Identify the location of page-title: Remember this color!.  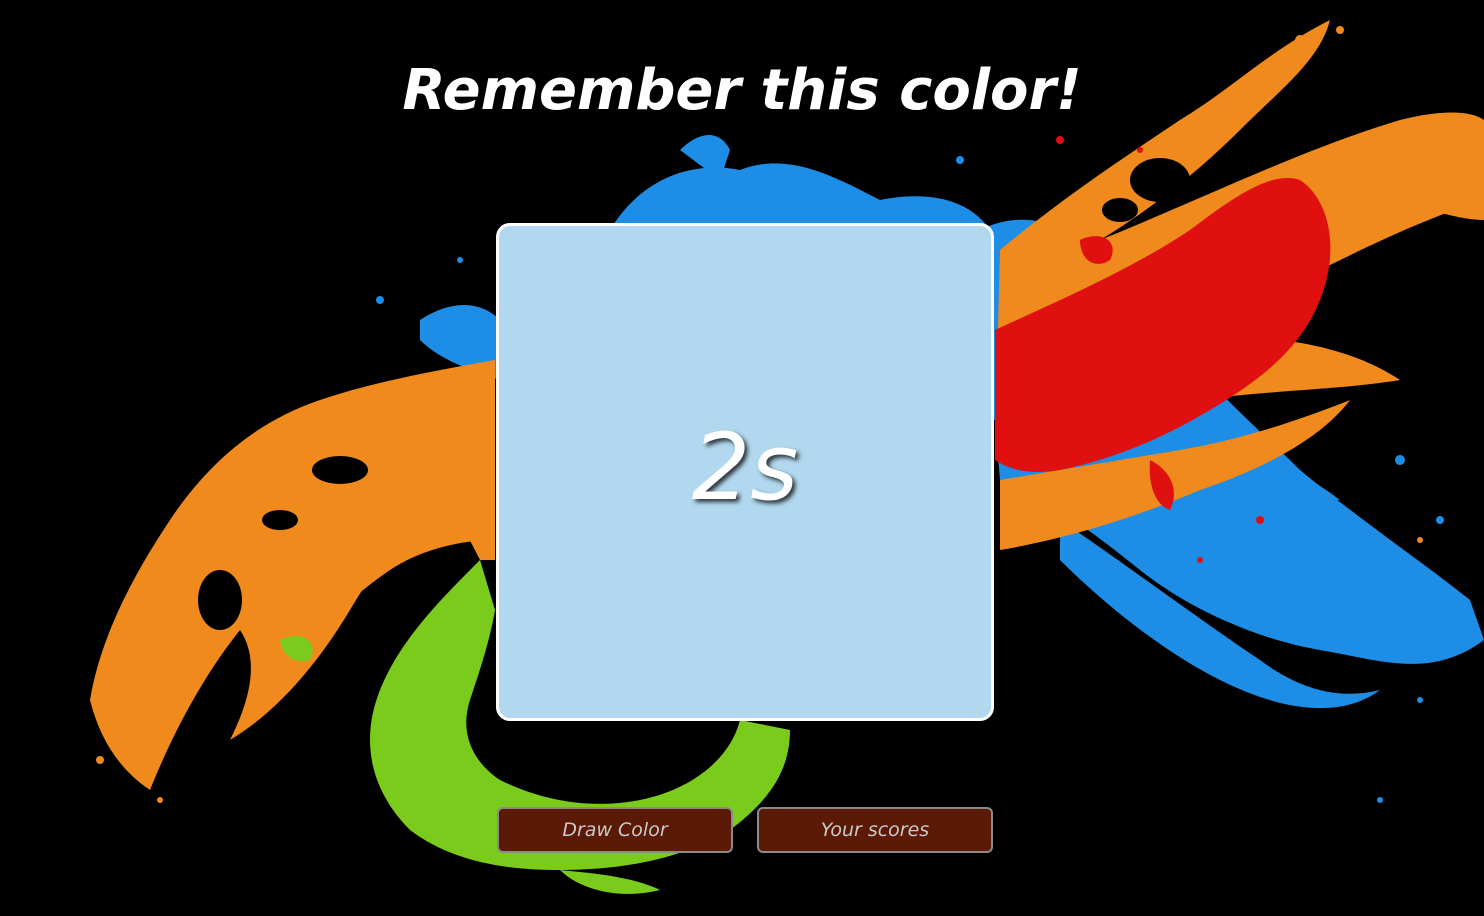
(742, 90).